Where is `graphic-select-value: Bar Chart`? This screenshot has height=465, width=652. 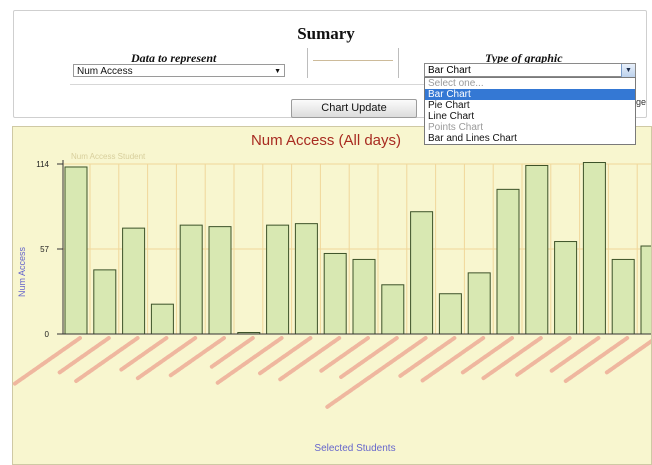
graphic-select-value: Bar Chart is located at coordinates (449, 70).